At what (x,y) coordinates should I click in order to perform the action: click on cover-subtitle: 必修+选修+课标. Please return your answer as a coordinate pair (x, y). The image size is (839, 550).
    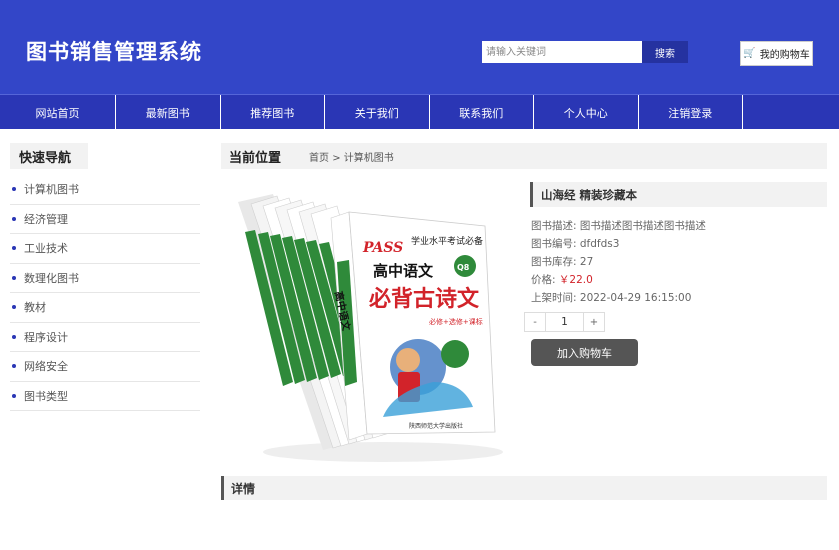
    Looking at the image, I should click on (456, 321).